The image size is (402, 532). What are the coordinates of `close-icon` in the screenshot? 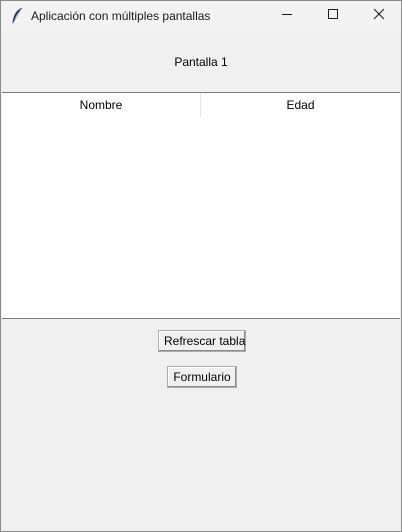 It's located at (379, 16).